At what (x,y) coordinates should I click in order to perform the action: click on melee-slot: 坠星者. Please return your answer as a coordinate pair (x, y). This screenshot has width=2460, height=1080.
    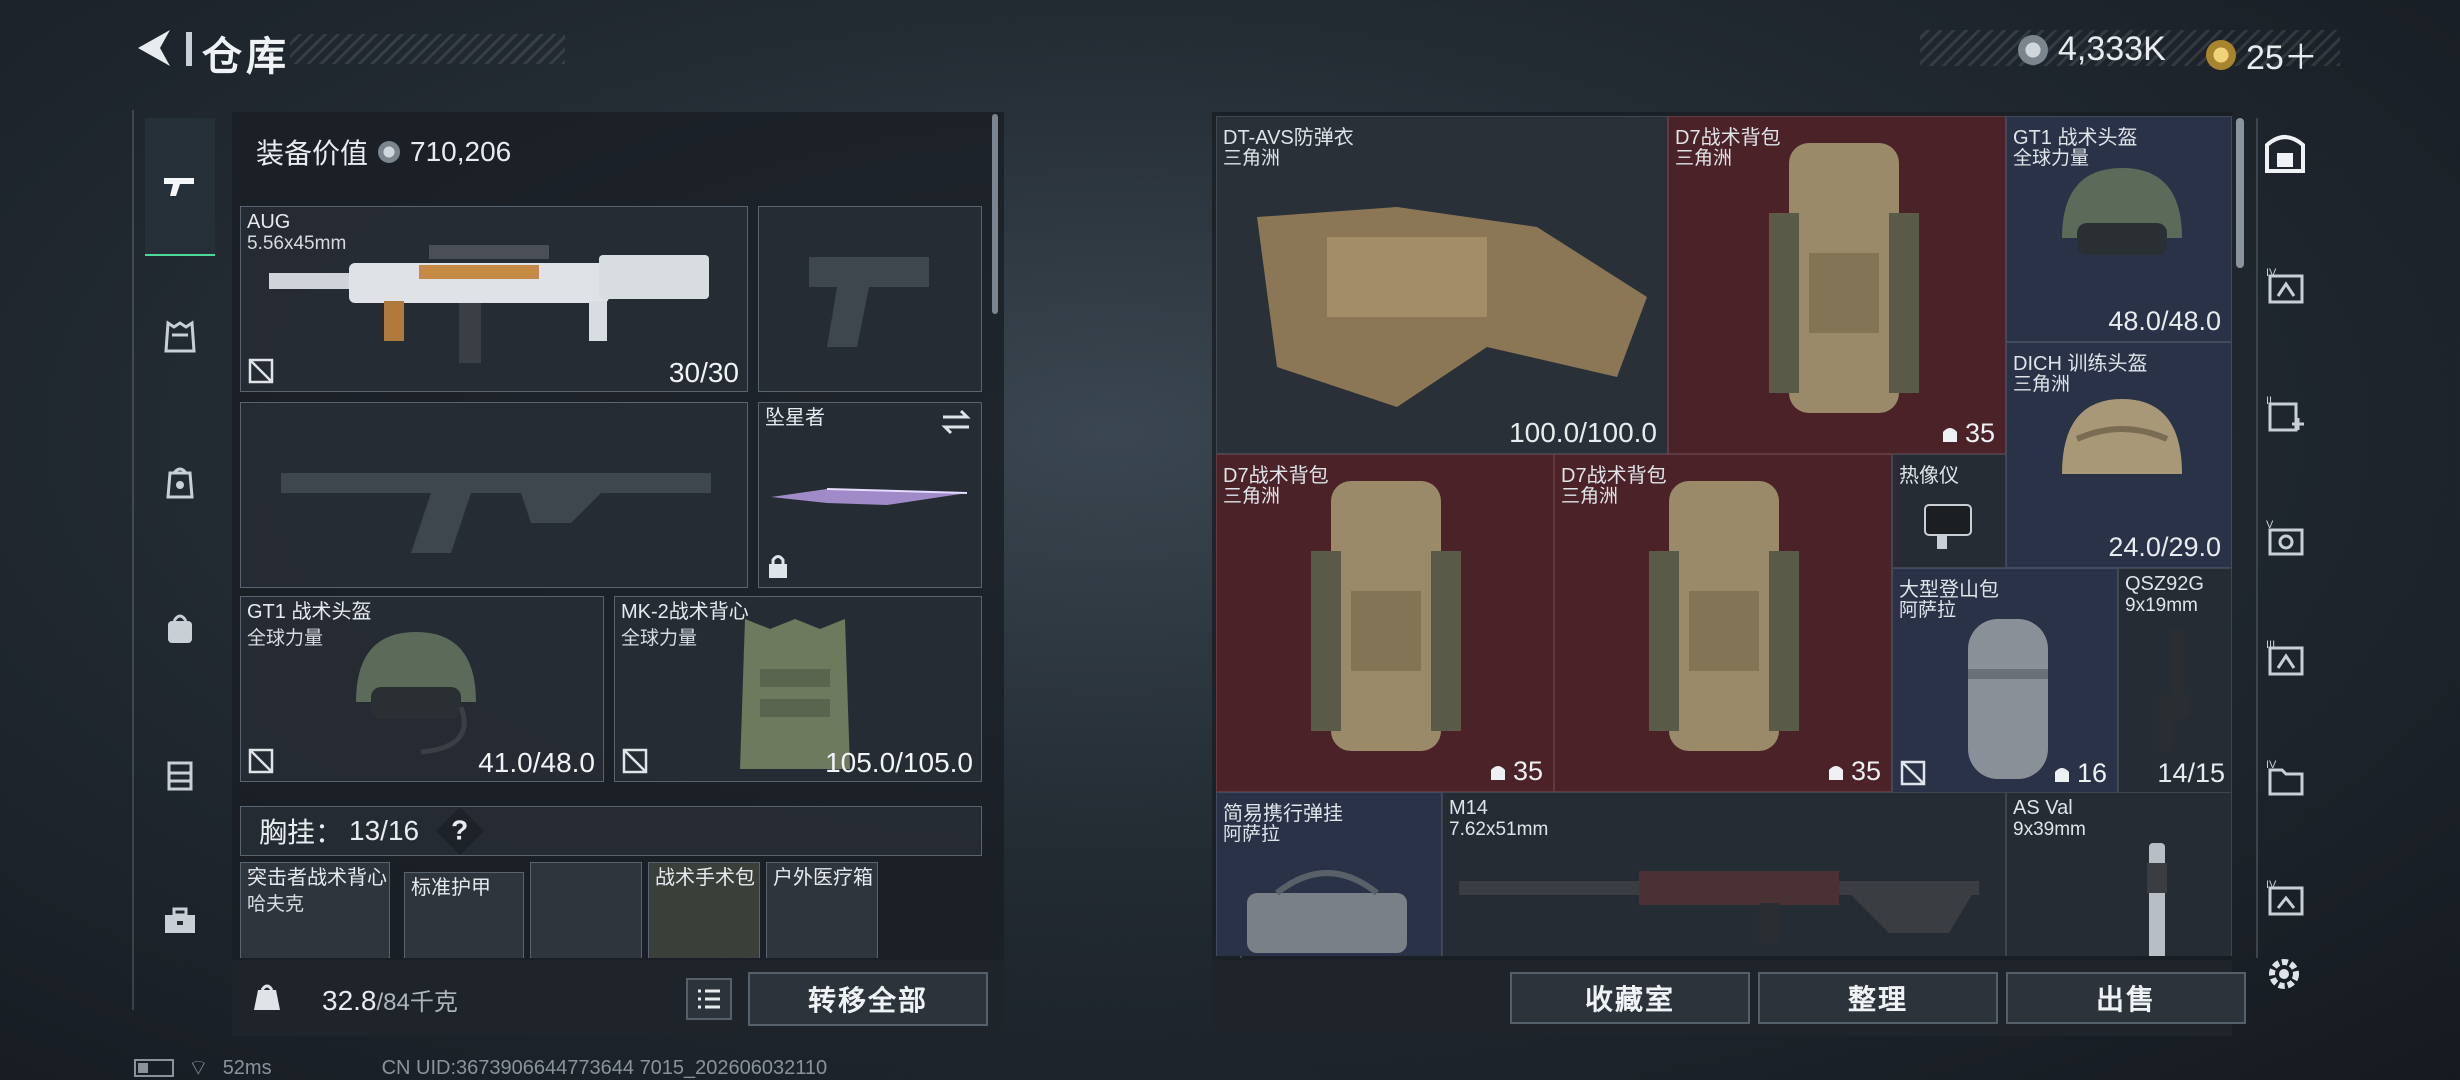
    Looking at the image, I should click on (870, 495).